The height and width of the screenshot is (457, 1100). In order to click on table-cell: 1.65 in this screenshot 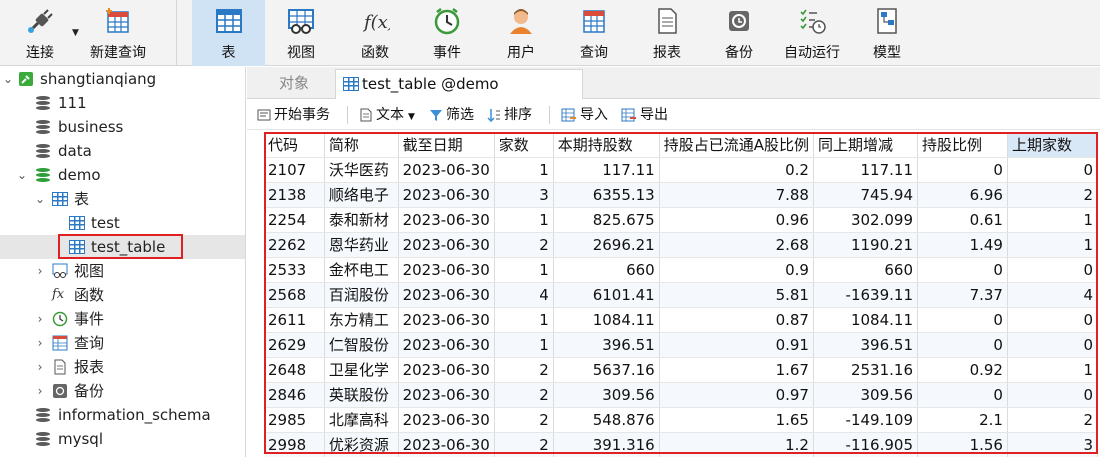, I will do `click(736, 420)`.